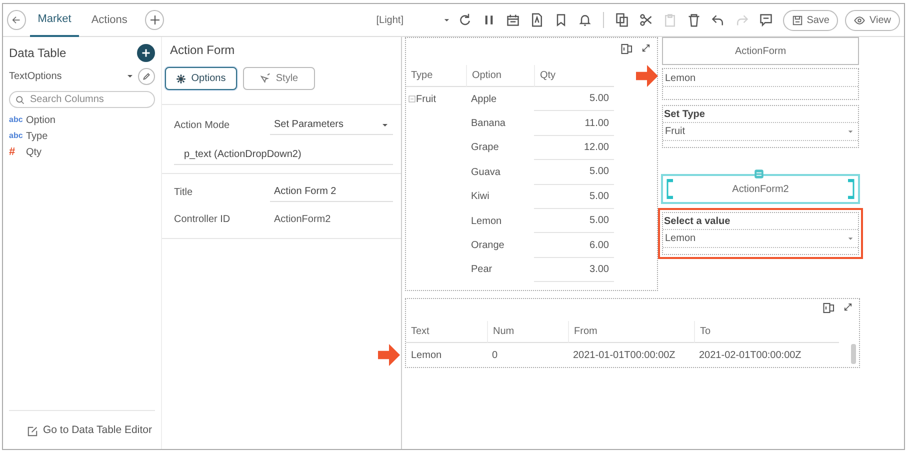  I want to click on table-cell-text: Grape, so click(485, 148).